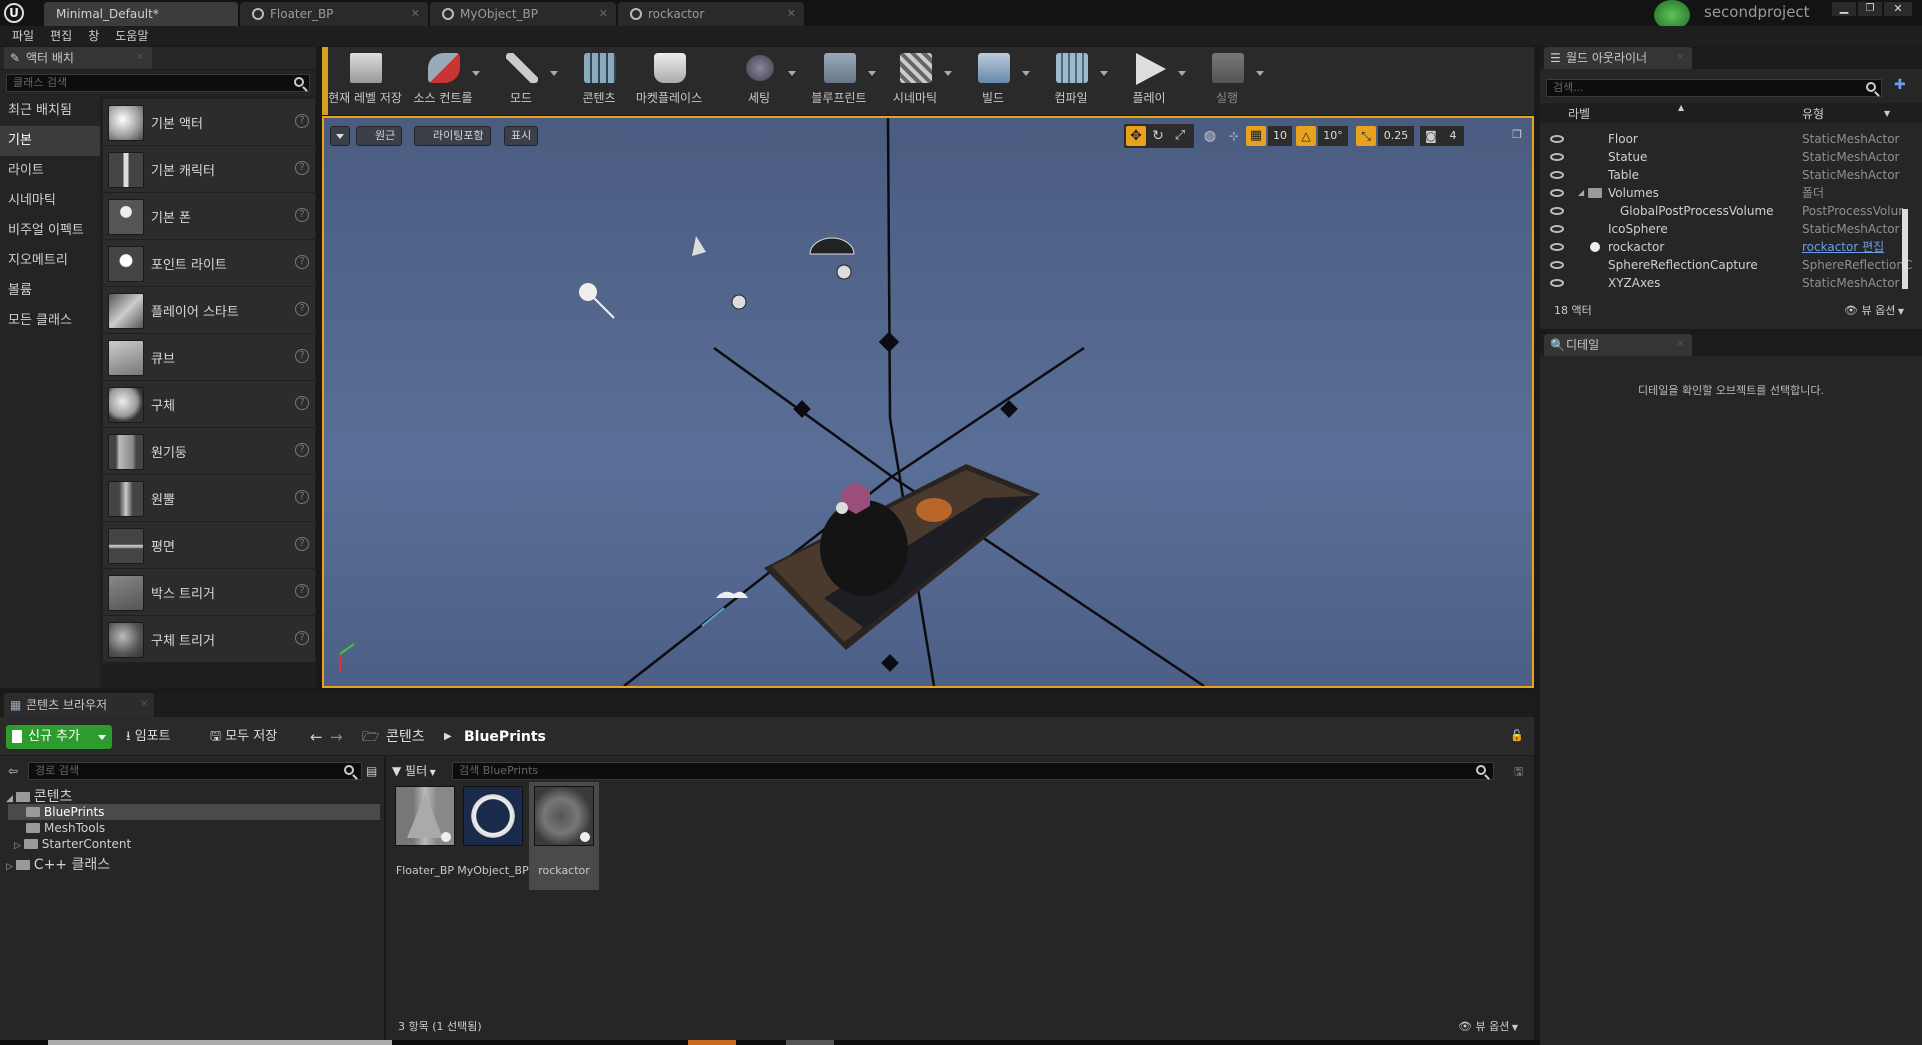 This screenshot has height=1045, width=1922. I want to click on collapse-sources-icon: ⇦, so click(13, 771).